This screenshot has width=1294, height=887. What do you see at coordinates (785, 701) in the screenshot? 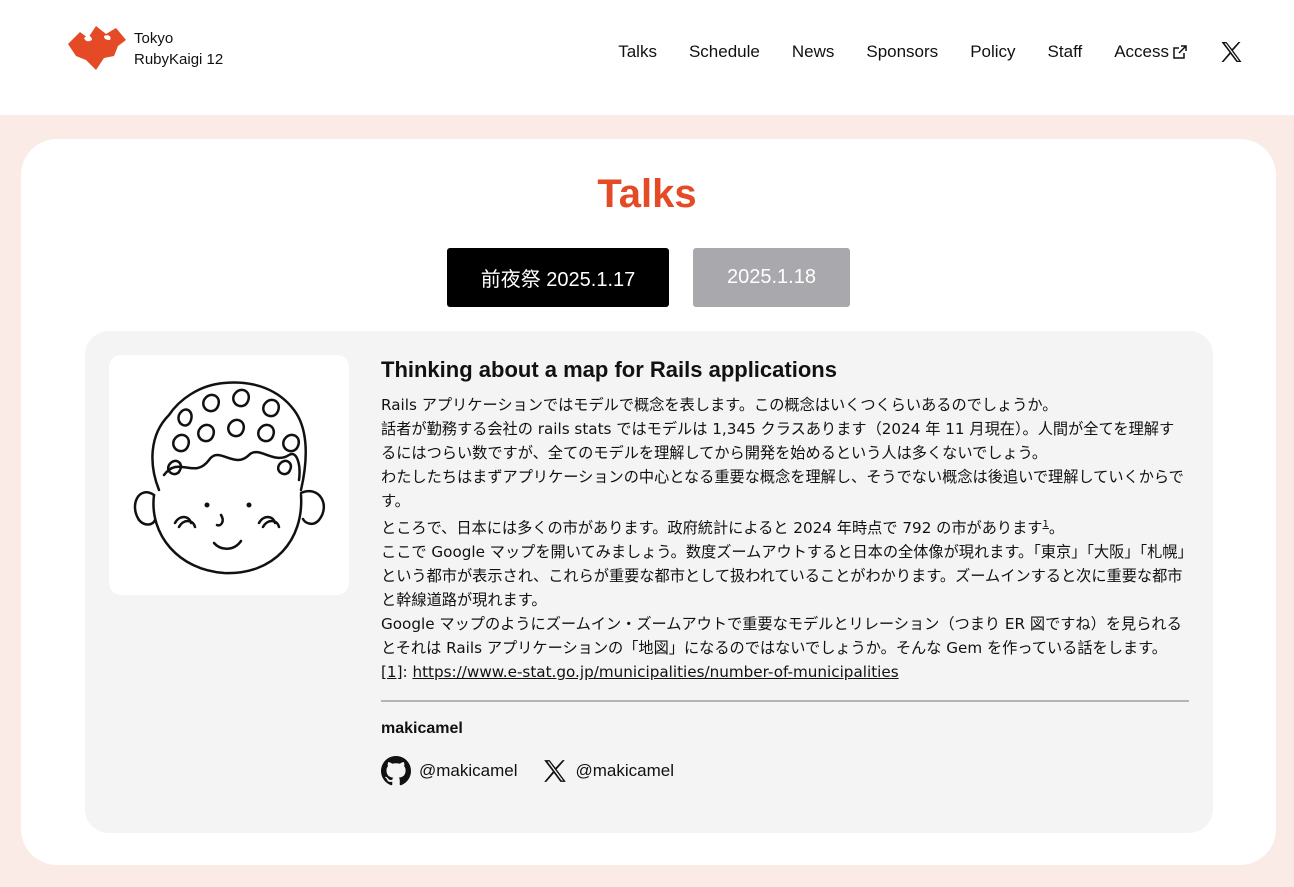
I see `divider` at bounding box center [785, 701].